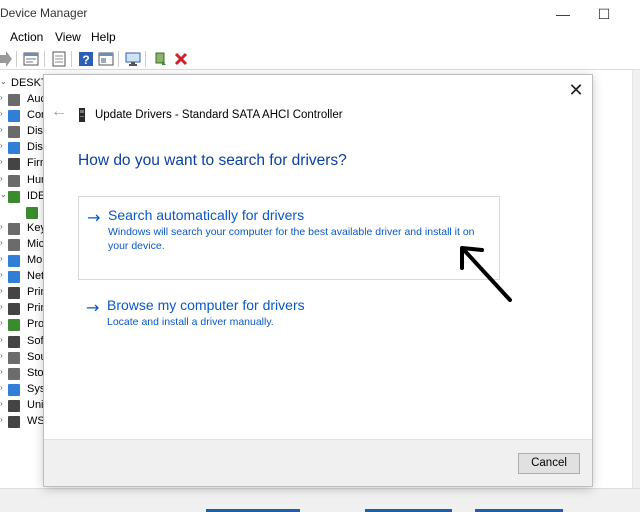  I want to click on back-arrow-icon: ←, so click(59, 112).